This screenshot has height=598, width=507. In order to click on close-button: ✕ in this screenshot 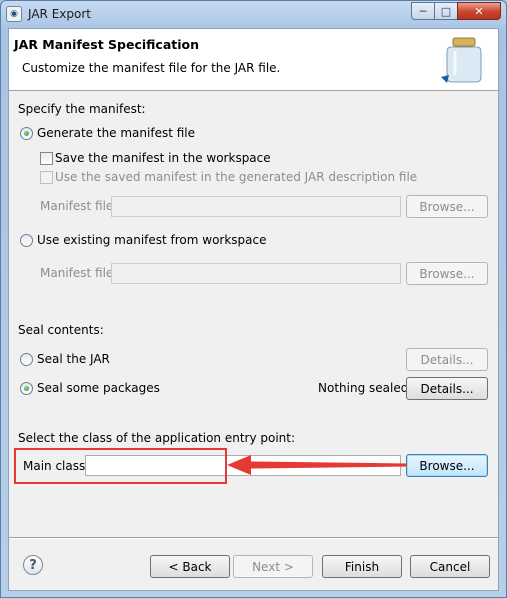, I will do `click(479, 11)`.